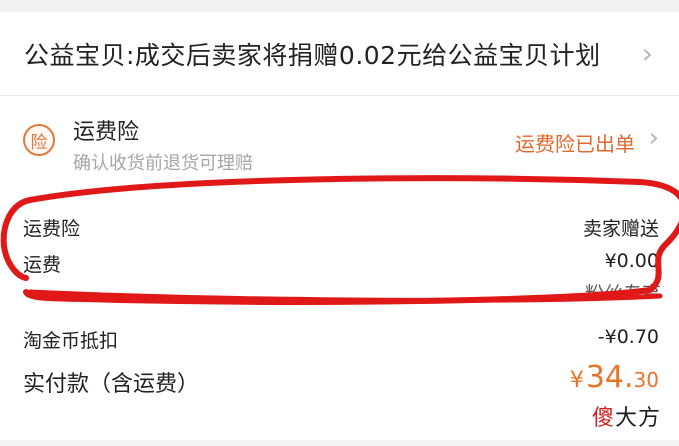 This screenshot has height=446, width=679. I want to click on fans-discount-text: 粉丝专享, so click(622, 289).